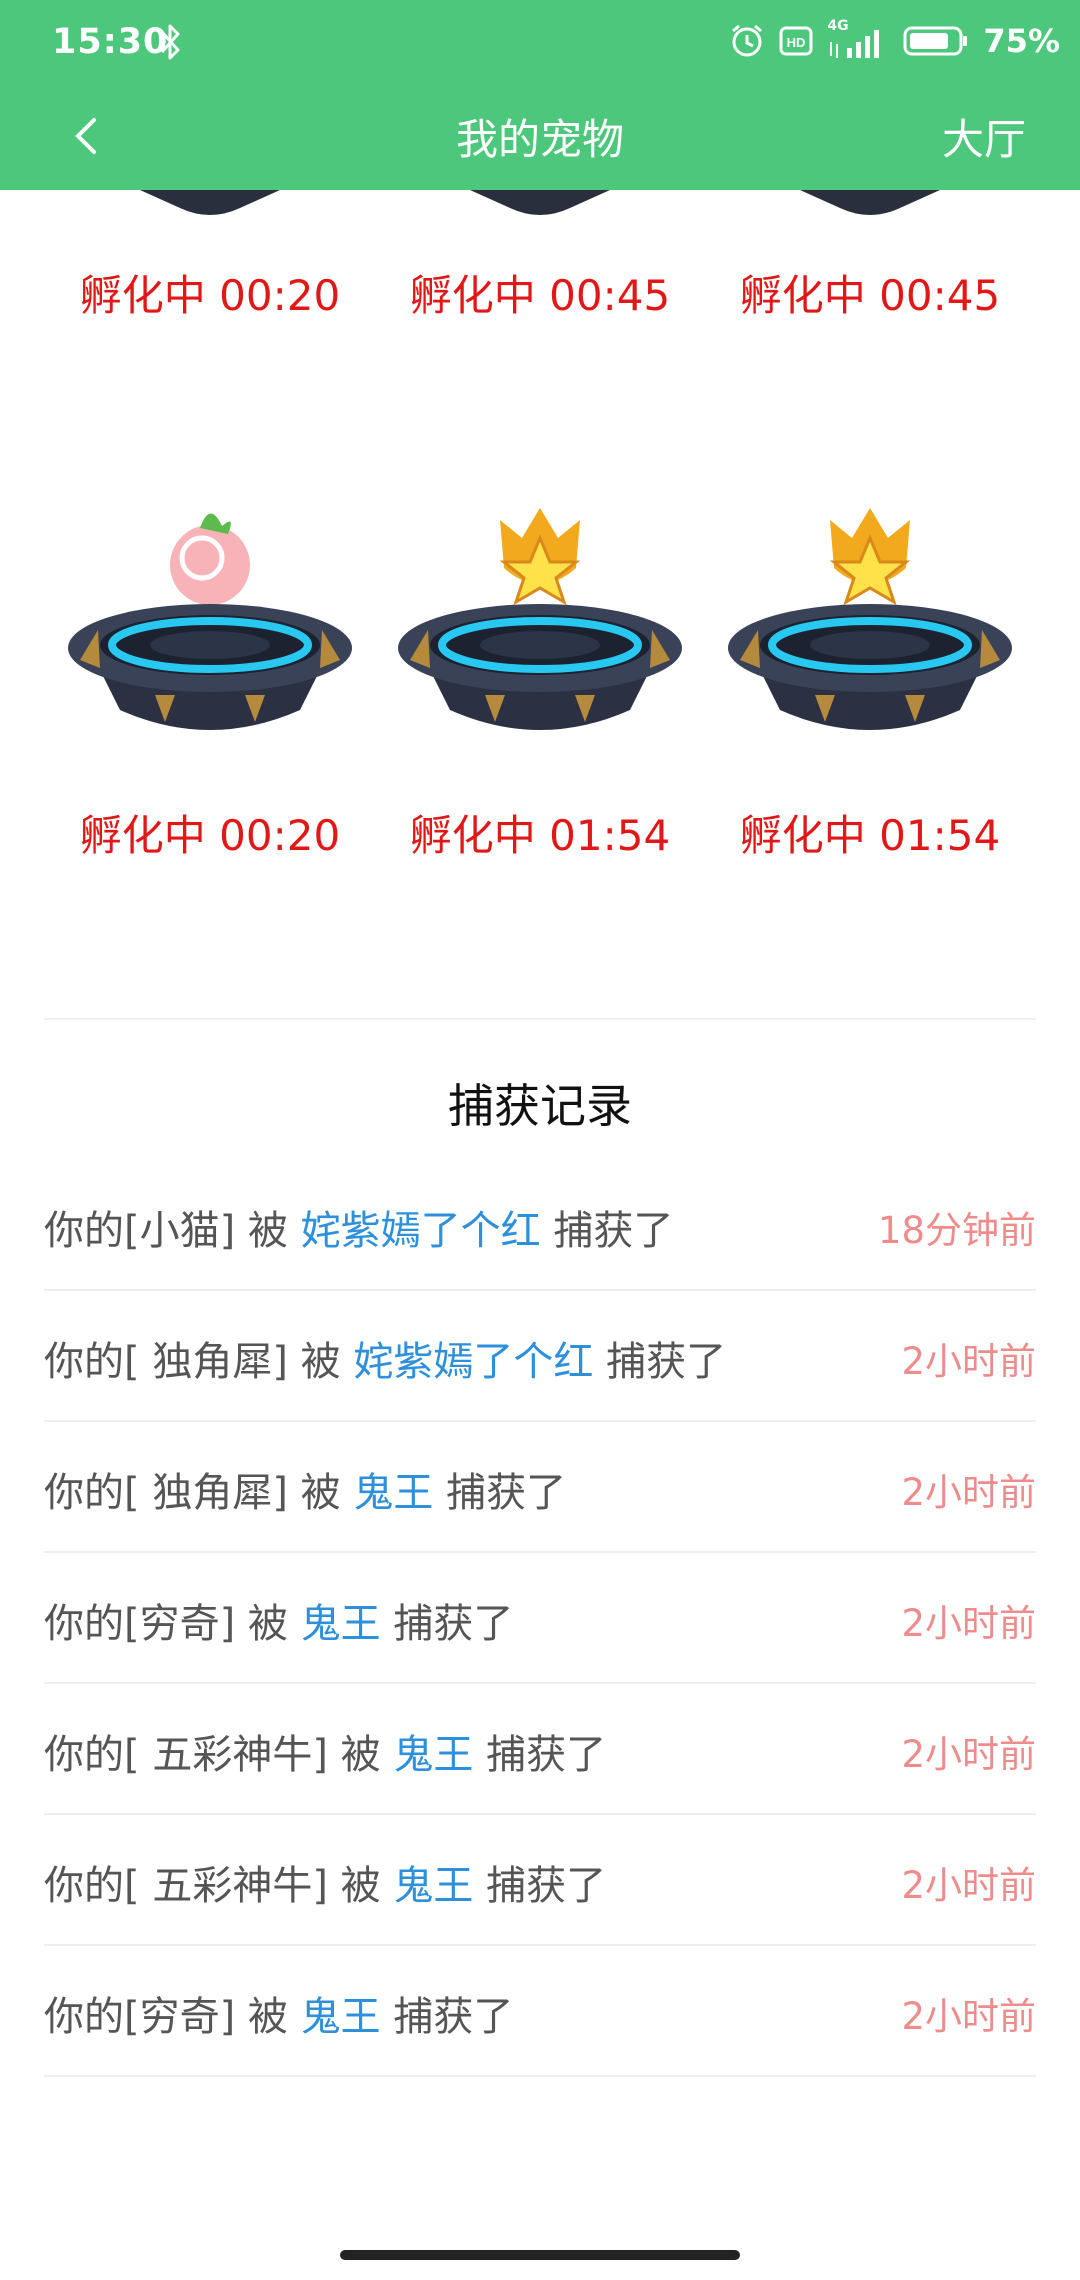 This screenshot has width=1080, height=2280. I want to click on record-time: 18分钟前, so click(956, 1230).